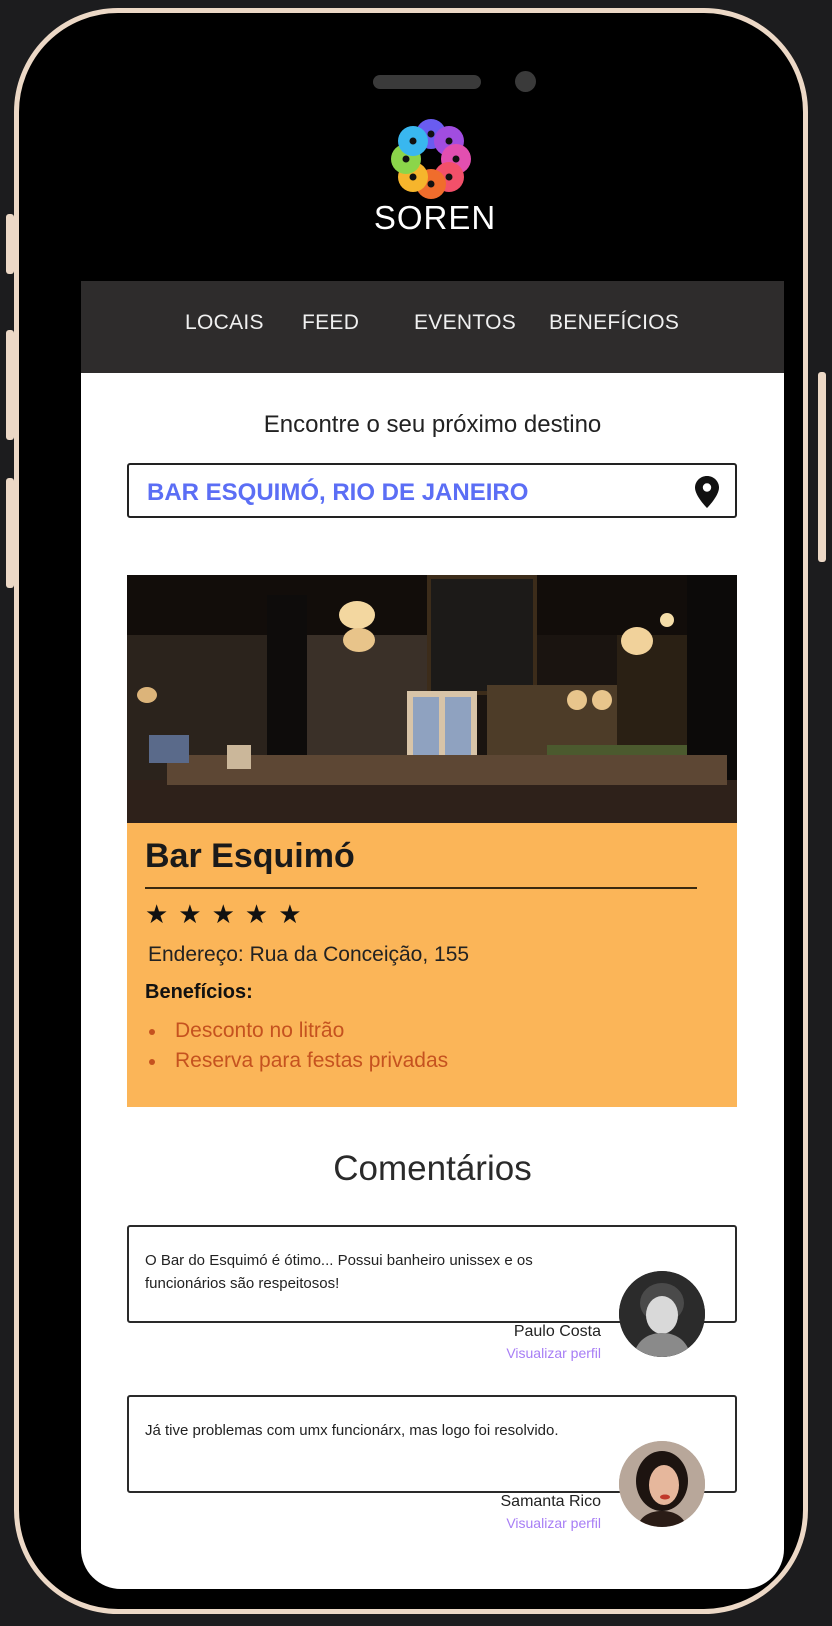 The image size is (832, 1626). What do you see at coordinates (427, 82) in the screenshot?
I see `speaker` at bounding box center [427, 82].